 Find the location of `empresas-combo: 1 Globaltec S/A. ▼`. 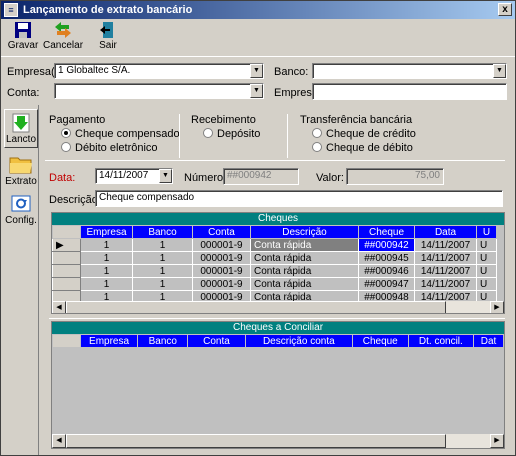

empresas-combo: 1 Globaltec S/A. ▼ is located at coordinates (159, 71).